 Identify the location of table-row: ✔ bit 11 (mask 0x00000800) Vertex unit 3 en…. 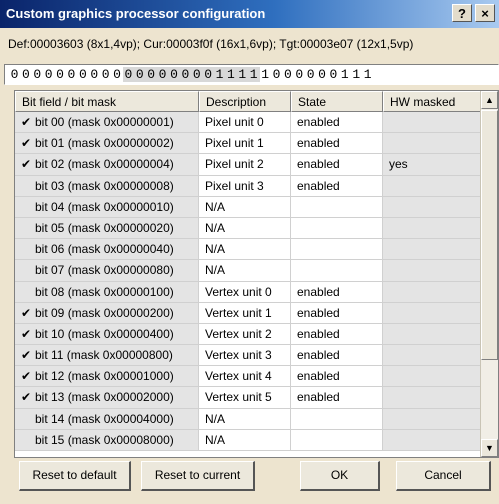
(248, 356).